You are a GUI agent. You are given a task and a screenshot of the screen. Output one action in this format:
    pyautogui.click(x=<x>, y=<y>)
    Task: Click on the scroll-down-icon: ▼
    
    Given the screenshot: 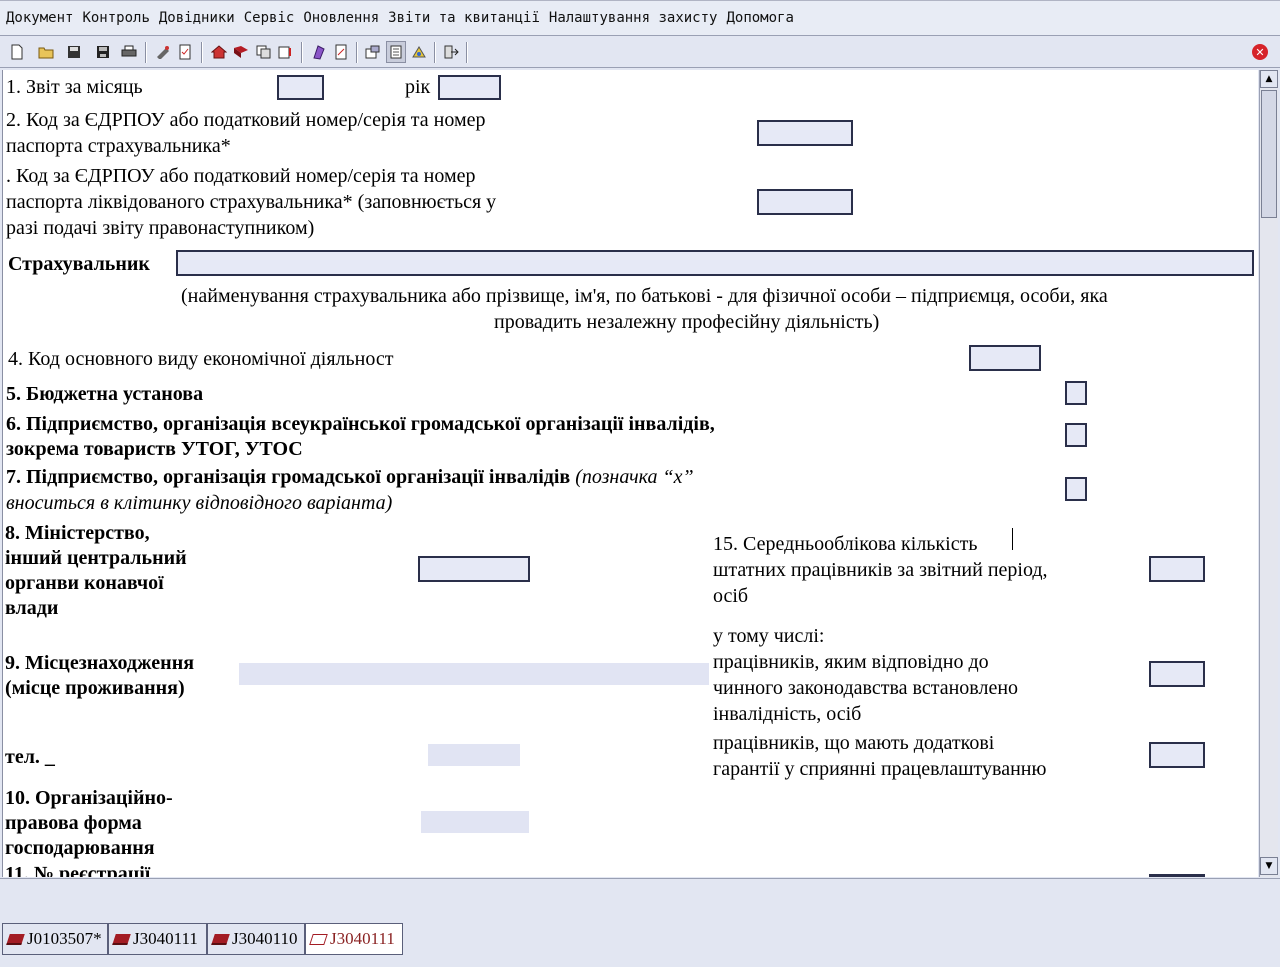 What is the action you would take?
    pyautogui.click(x=1269, y=866)
    